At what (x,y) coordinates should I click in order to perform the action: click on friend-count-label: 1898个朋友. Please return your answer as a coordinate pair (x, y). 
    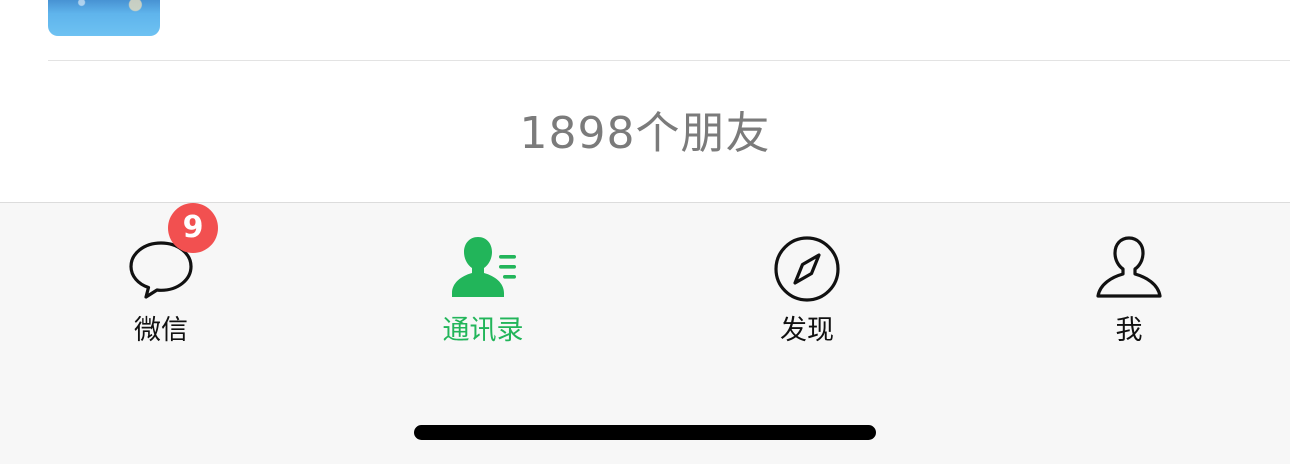
    Looking at the image, I should click on (645, 133).